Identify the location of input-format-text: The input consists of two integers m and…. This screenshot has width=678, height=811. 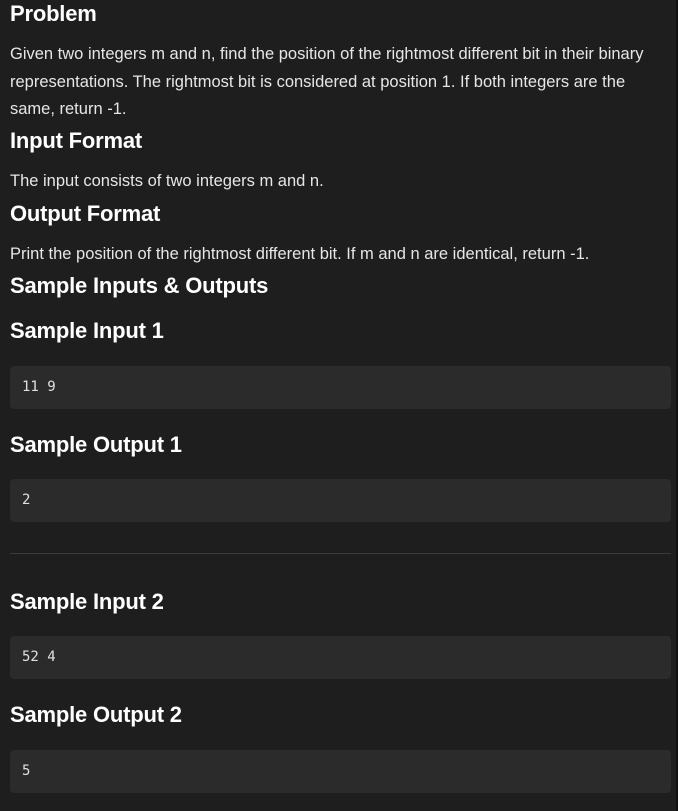
(167, 181).